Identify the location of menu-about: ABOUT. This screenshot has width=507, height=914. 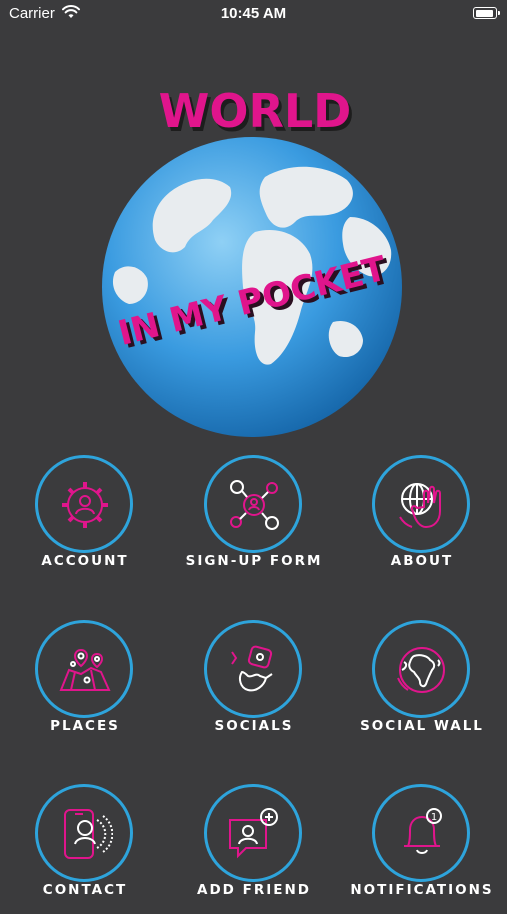
(422, 520).